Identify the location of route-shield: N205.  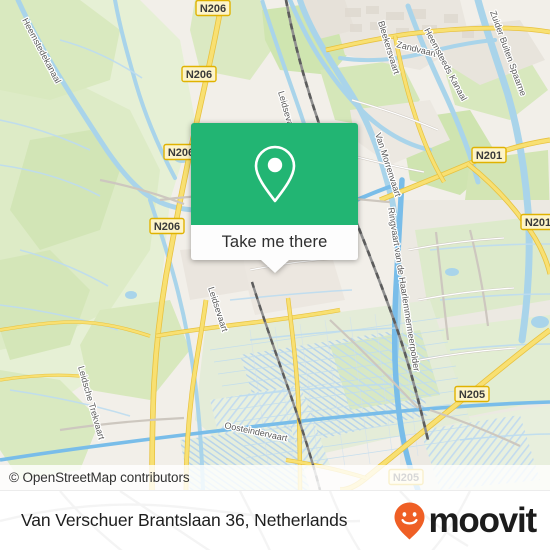
(472, 394).